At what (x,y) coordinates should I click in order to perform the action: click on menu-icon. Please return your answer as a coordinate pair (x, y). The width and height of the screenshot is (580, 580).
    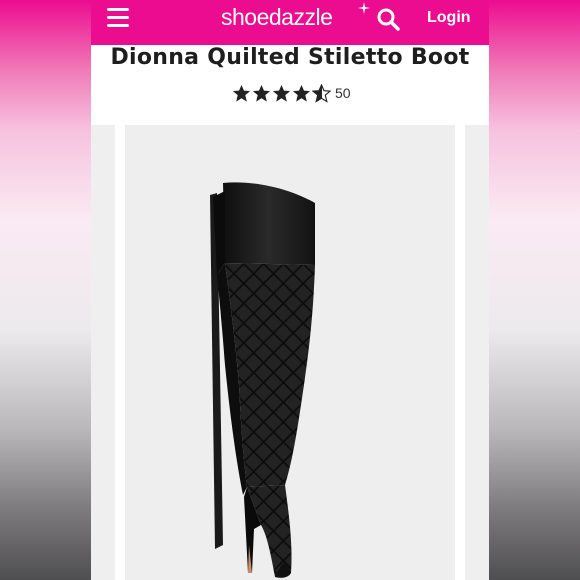
    Looking at the image, I should click on (118, 18).